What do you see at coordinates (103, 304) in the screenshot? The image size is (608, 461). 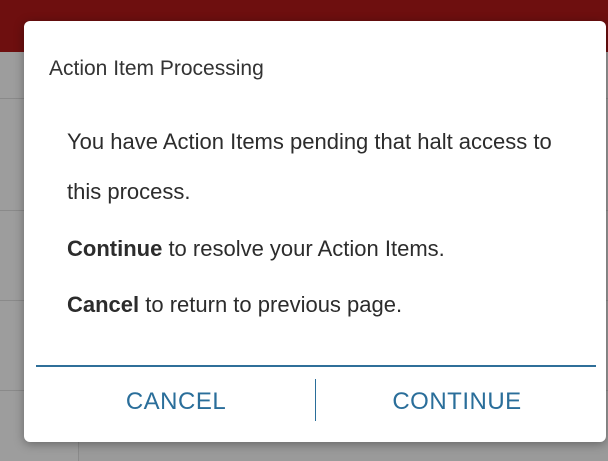 I see `cancel-keyword: Cancel` at bounding box center [103, 304].